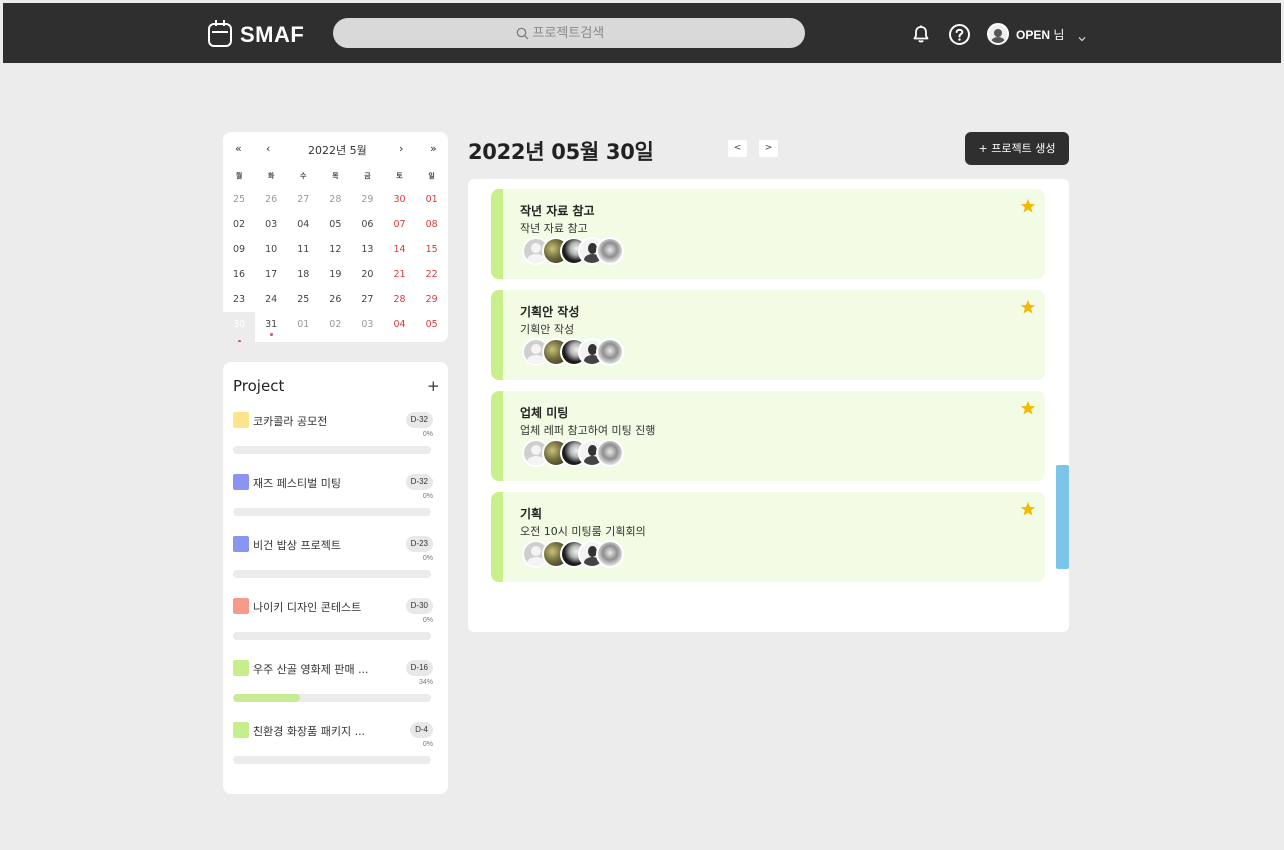  I want to click on calendar-day: 09, so click(239, 250).